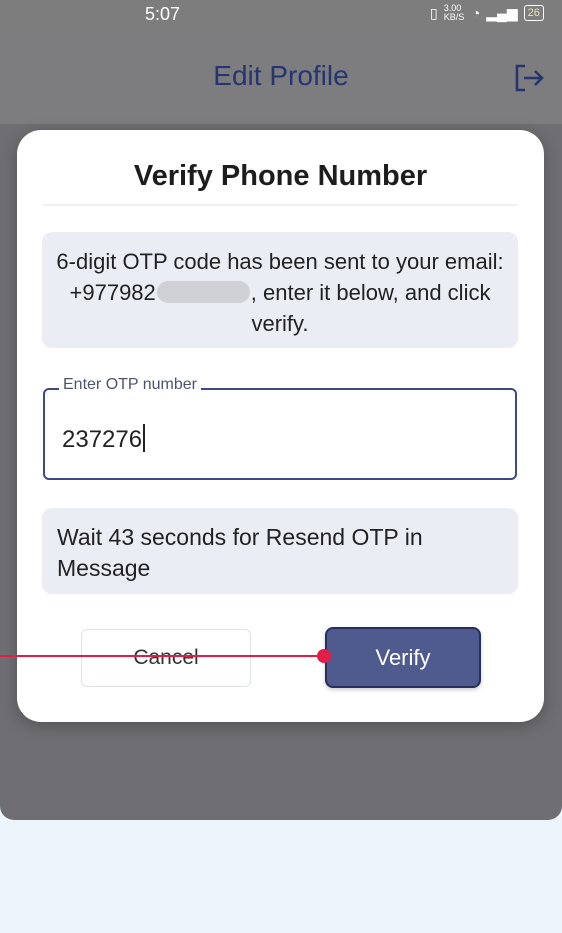  I want to click on battery-icon: 26, so click(533, 13).